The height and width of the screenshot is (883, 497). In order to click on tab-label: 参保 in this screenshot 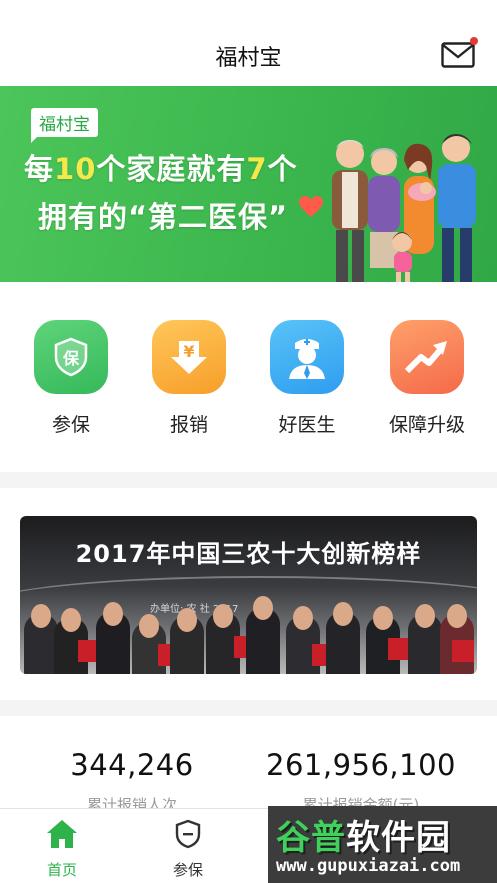, I will do `click(187, 870)`.